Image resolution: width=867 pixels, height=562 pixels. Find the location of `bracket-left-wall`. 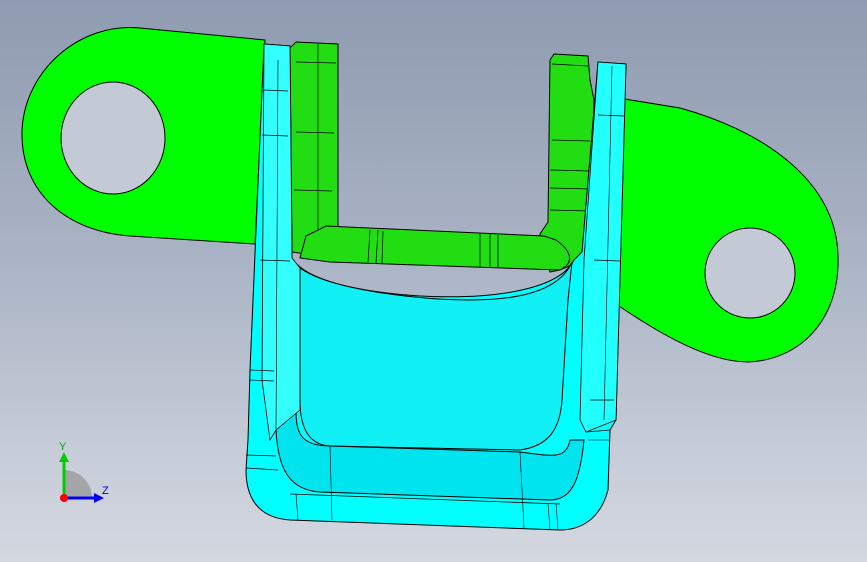

bracket-left-wall is located at coordinates (314, 149).